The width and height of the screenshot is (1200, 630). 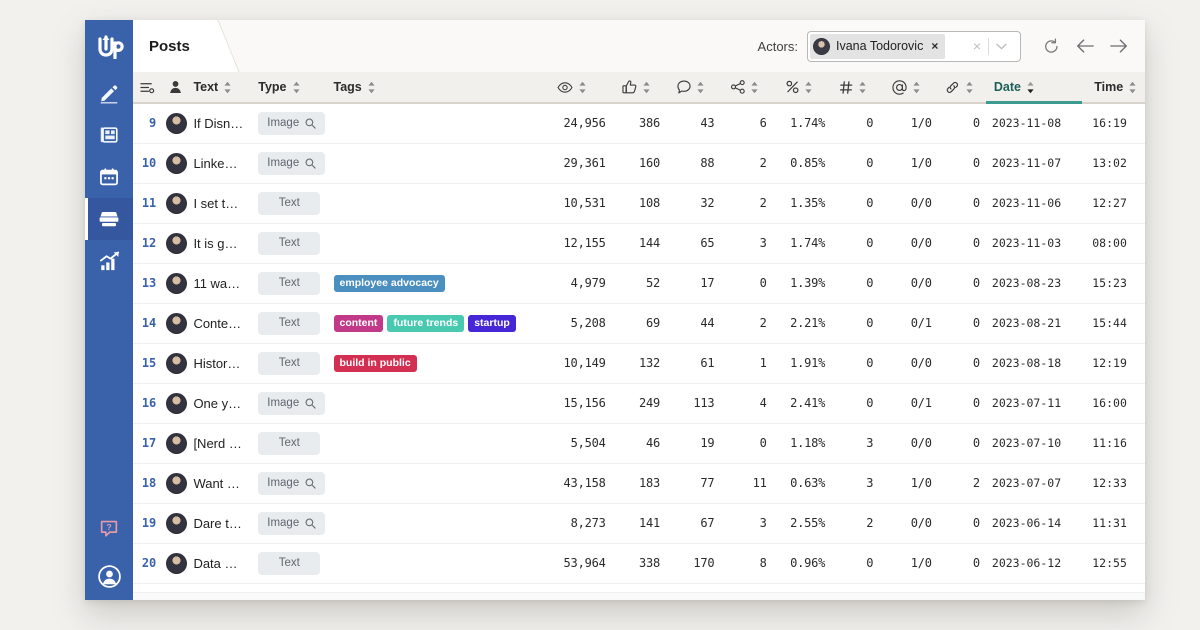 I want to click on row-index: 19, so click(x=148, y=523).